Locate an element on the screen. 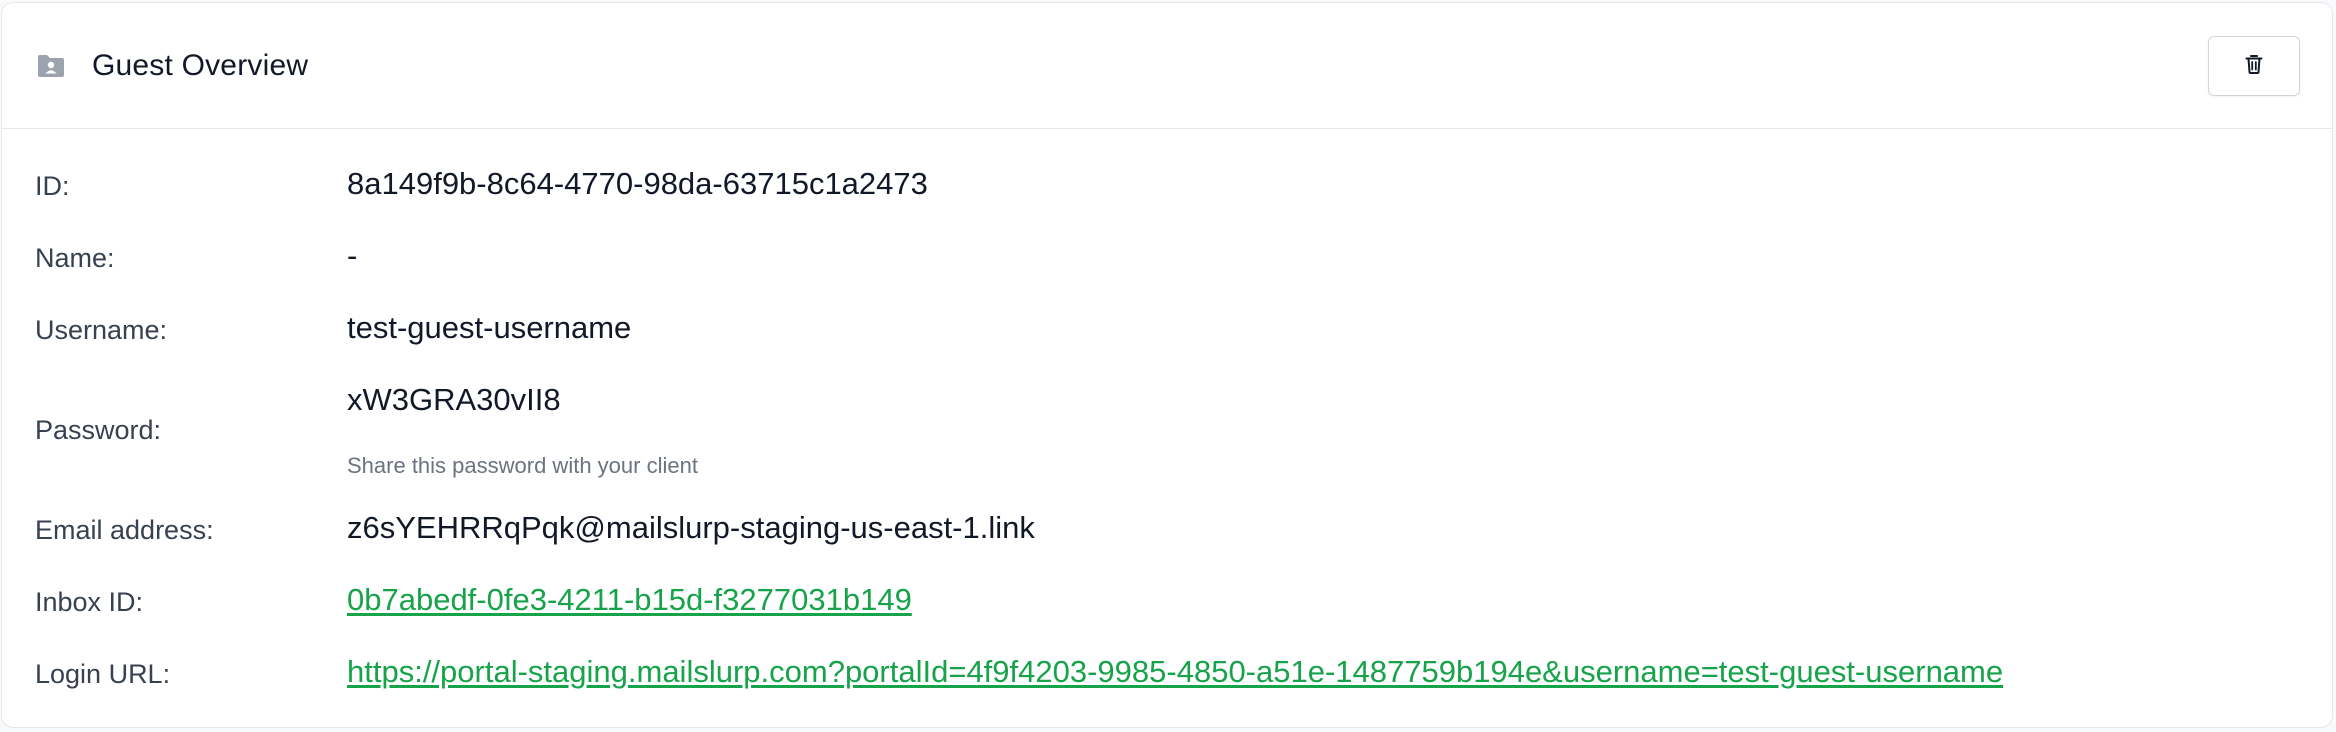 The height and width of the screenshot is (732, 2336). header-left: Guest Overview is located at coordinates (172, 66).